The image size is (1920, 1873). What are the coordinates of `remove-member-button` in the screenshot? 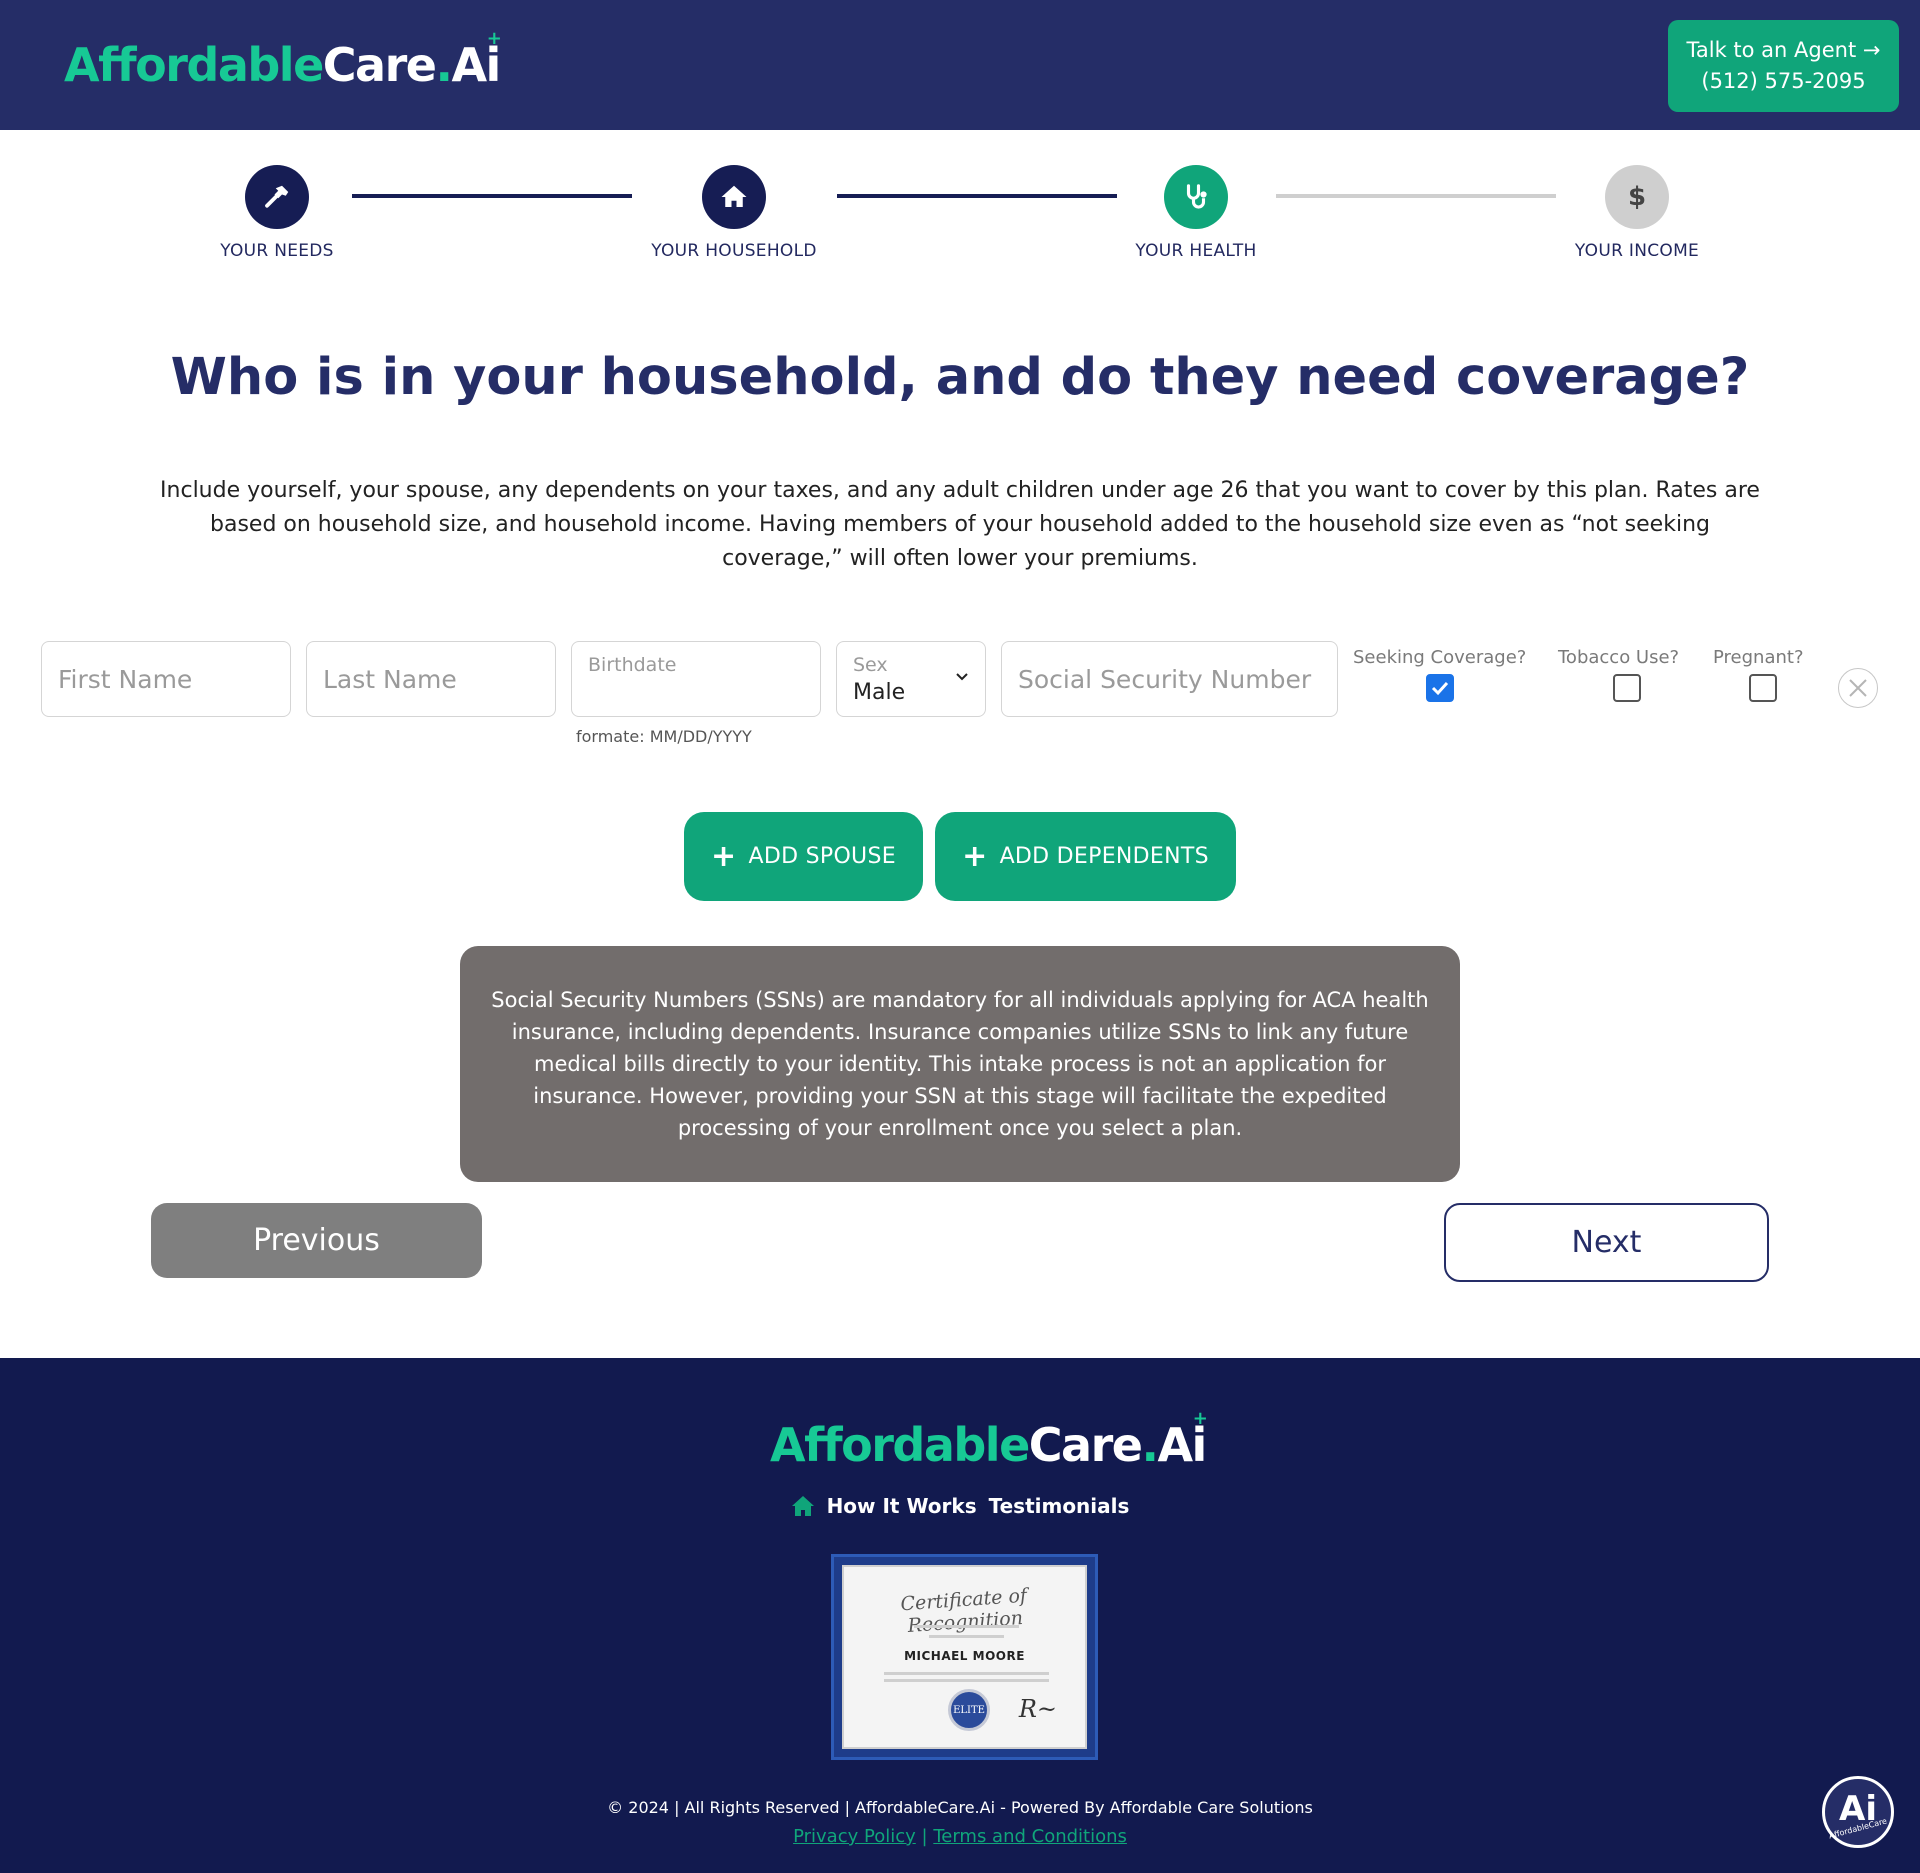 It's located at (1858, 688).